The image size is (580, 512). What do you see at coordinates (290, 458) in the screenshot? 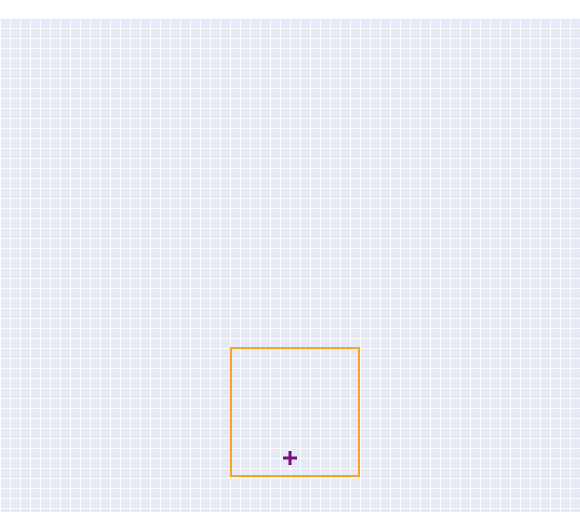
I see `crosshair-icon` at bounding box center [290, 458].